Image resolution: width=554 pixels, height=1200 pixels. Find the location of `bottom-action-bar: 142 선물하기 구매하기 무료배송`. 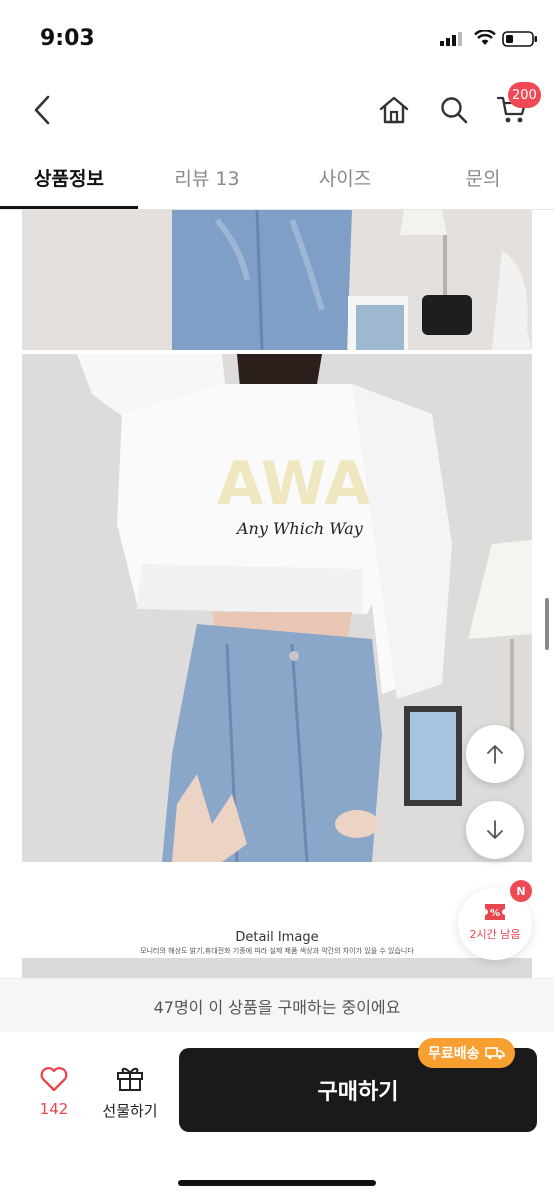

bottom-action-bar: 142 선물하기 구매하기 무료배송 is located at coordinates (277, 1116).